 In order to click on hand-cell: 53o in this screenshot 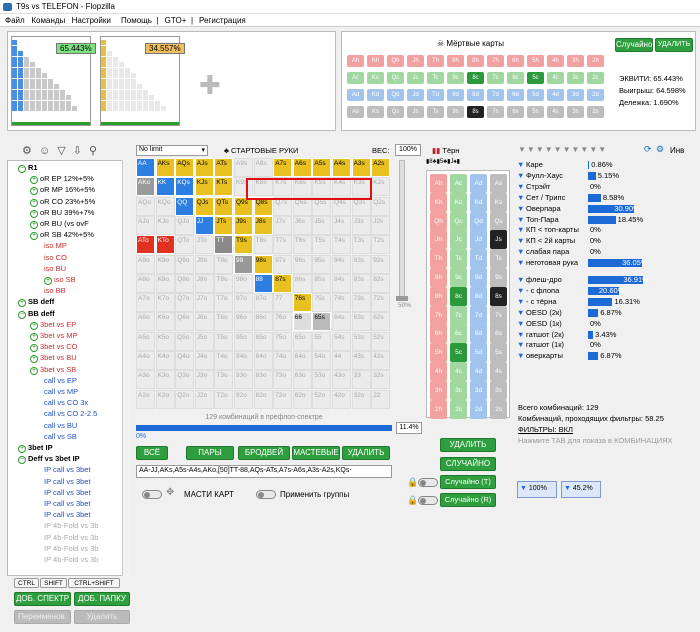, I will do `click(322, 380)`.